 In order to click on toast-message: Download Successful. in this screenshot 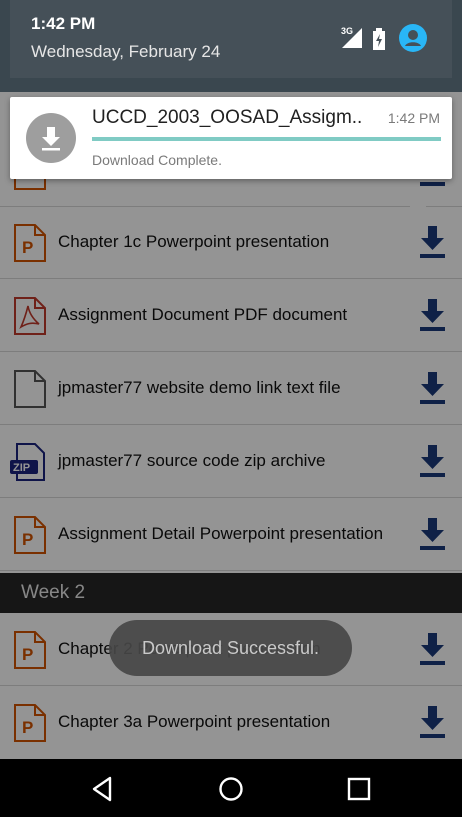, I will do `click(230, 648)`.